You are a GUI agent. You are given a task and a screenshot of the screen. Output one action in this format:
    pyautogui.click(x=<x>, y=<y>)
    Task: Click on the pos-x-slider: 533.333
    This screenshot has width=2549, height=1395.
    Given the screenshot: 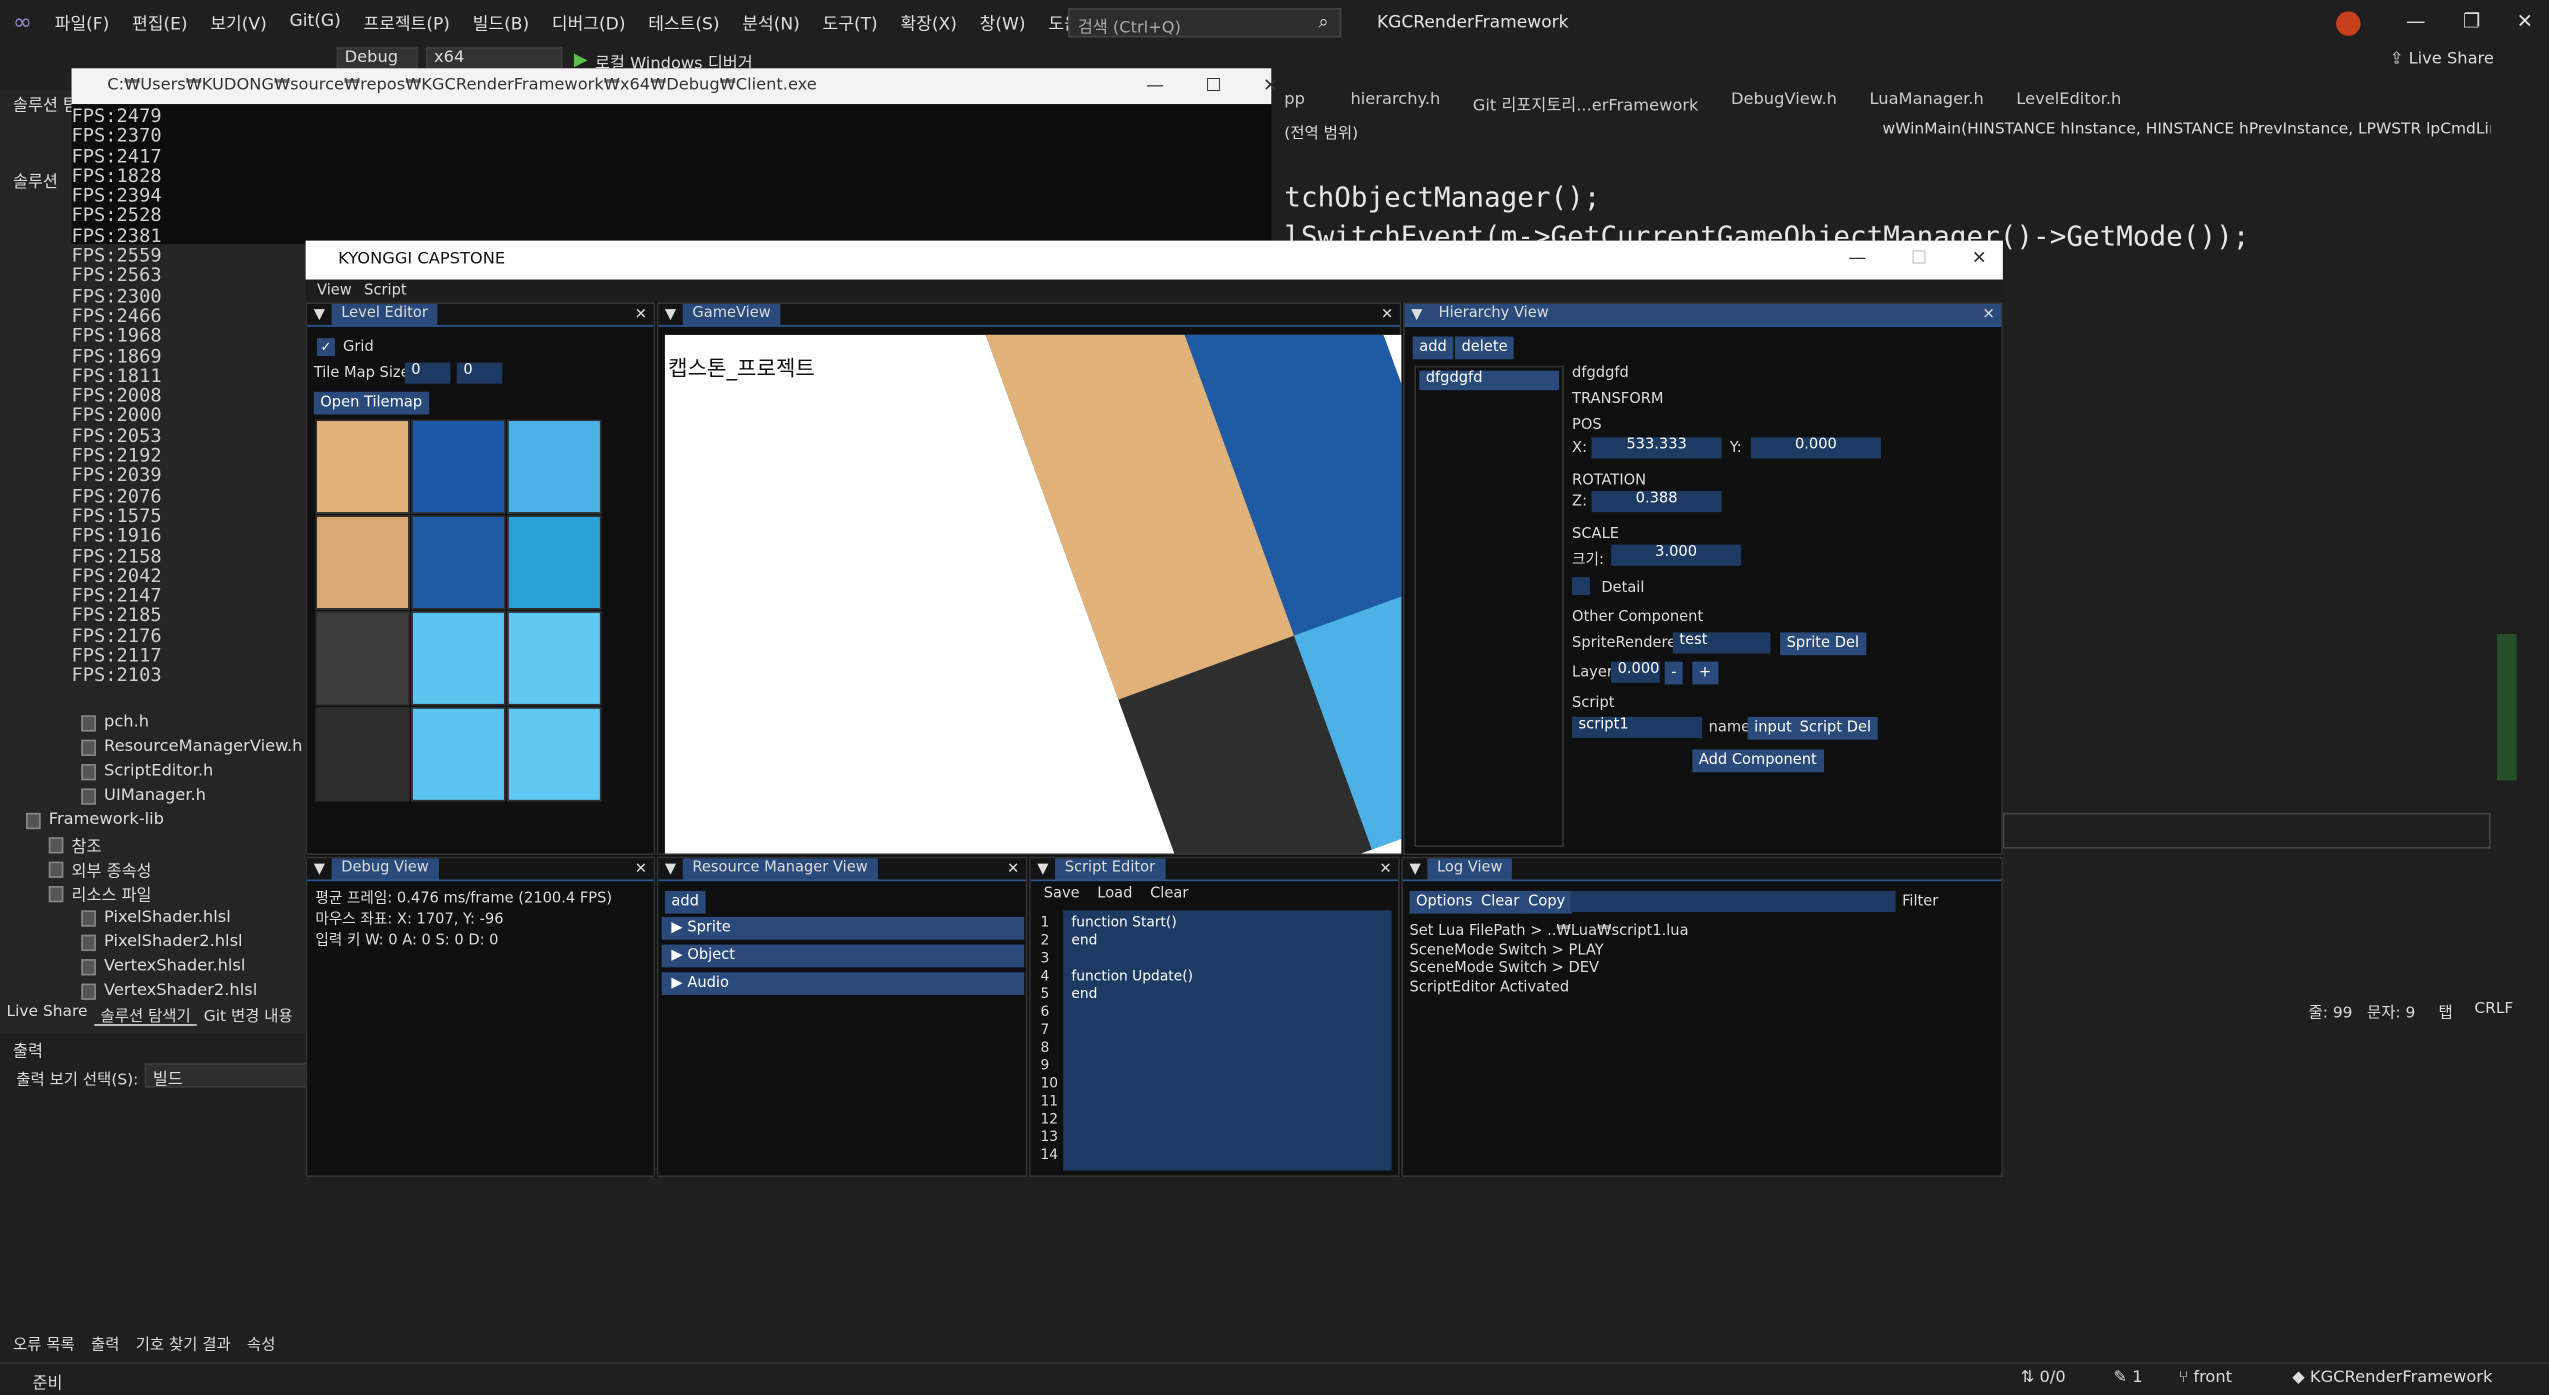 What is the action you would take?
    pyautogui.click(x=1656, y=448)
    